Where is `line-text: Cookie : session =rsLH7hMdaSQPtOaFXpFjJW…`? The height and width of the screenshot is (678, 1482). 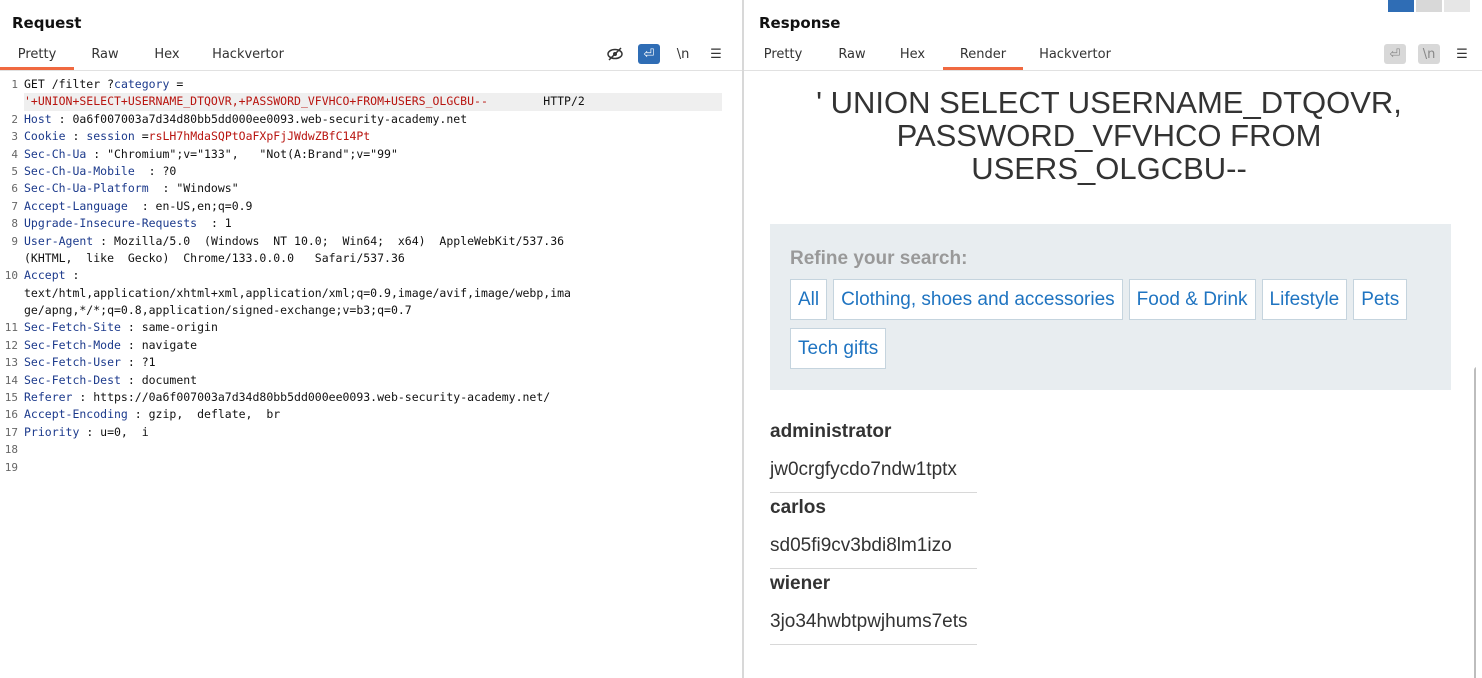 line-text: Cookie : session =rsLH7hMdaSQPtOaFXpFjJW… is located at coordinates (197, 136).